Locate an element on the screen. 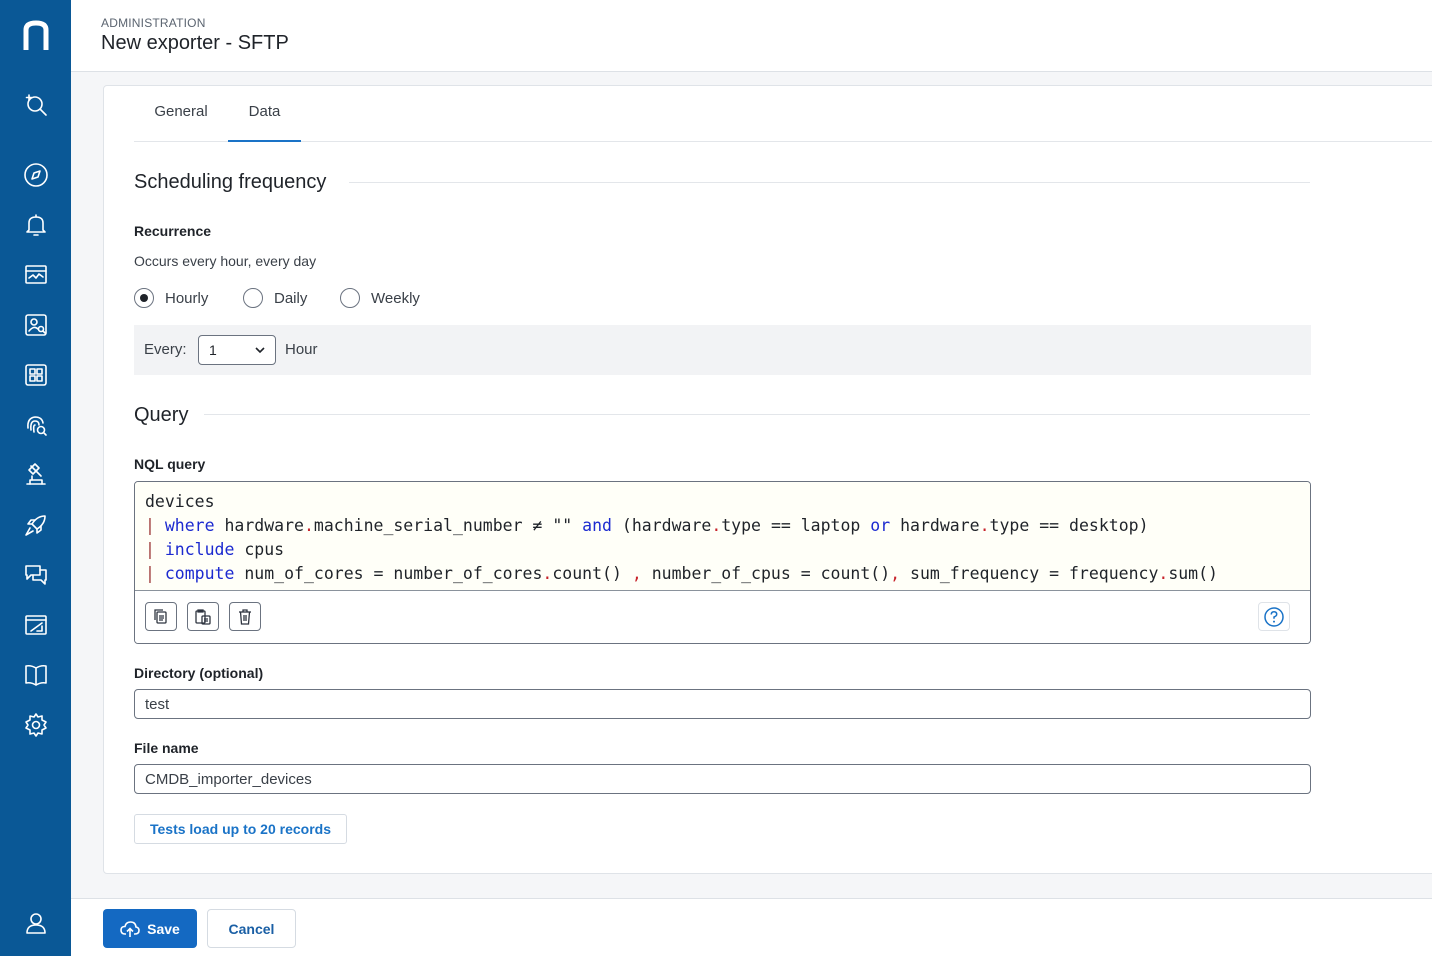 The image size is (1432, 956). logo-n-icon is located at coordinates (35, 35).